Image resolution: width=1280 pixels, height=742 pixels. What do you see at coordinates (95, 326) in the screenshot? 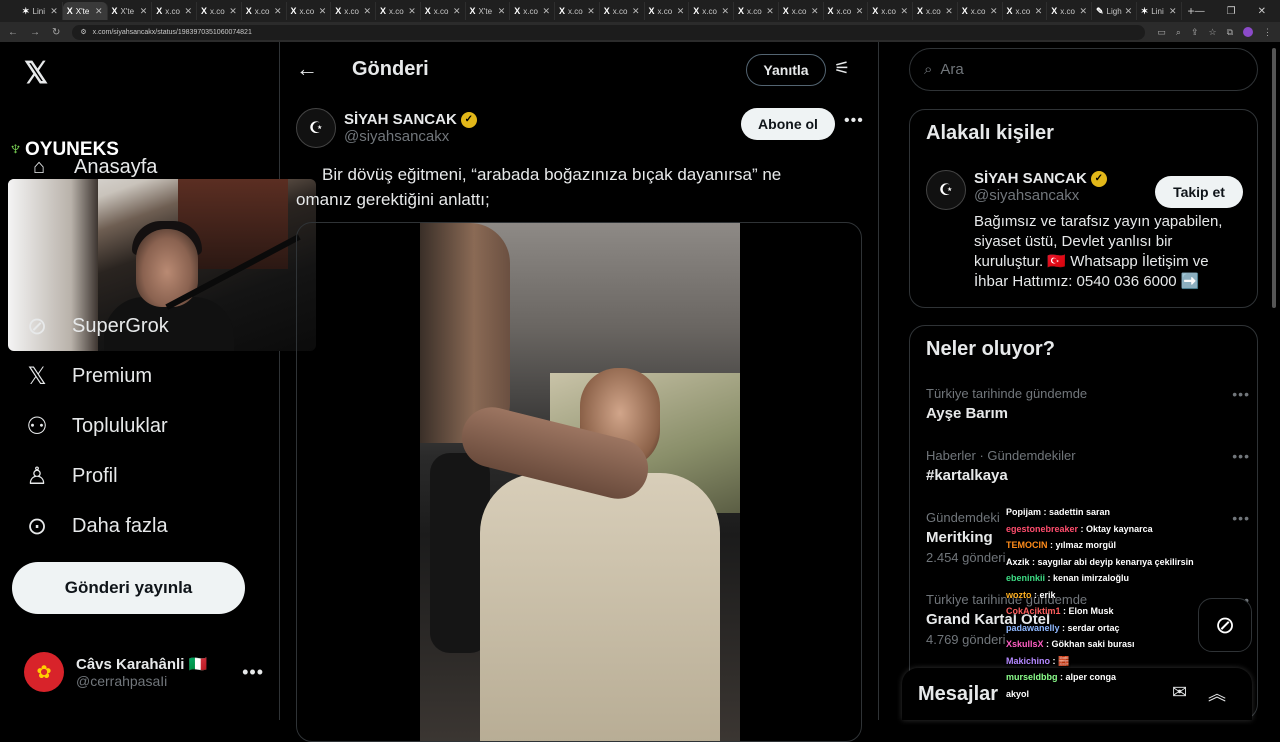
I see `sidebar-item-supergrok: ⊘ SuperGrok` at bounding box center [95, 326].